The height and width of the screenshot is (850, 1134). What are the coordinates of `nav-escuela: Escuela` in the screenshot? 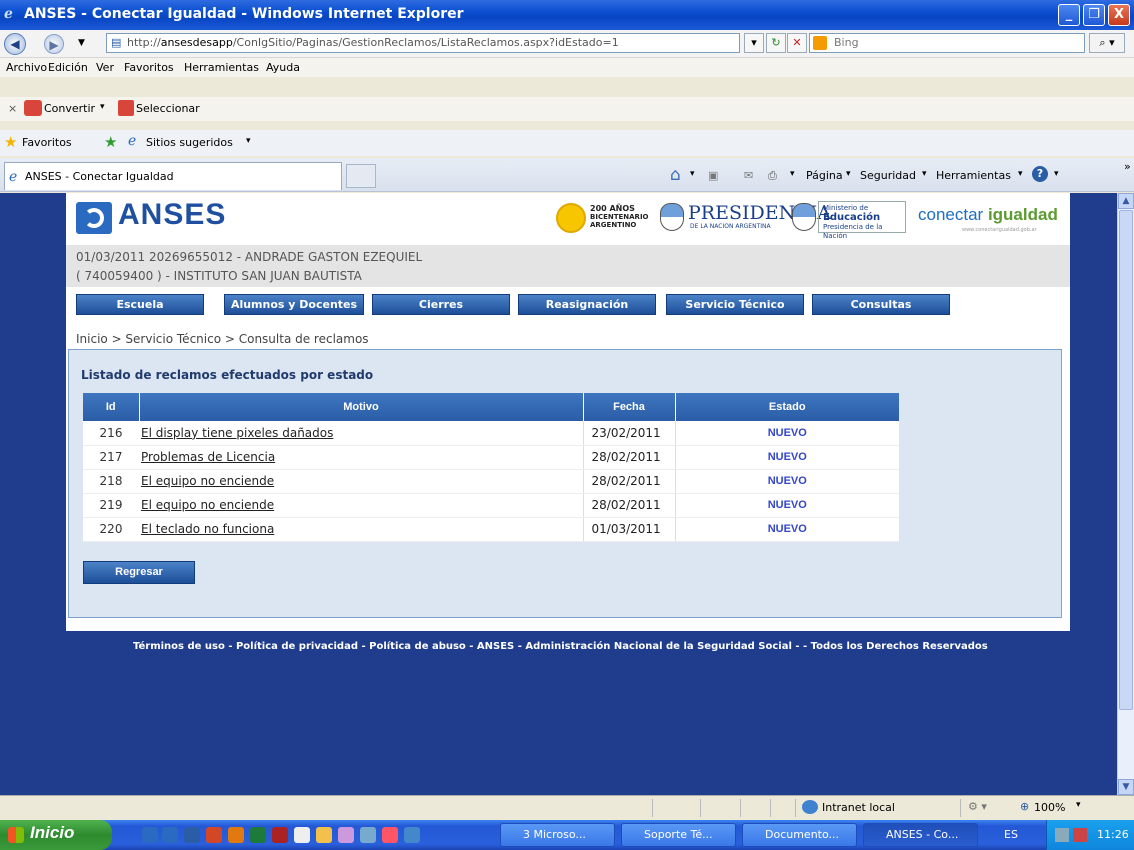 It's located at (140, 304).